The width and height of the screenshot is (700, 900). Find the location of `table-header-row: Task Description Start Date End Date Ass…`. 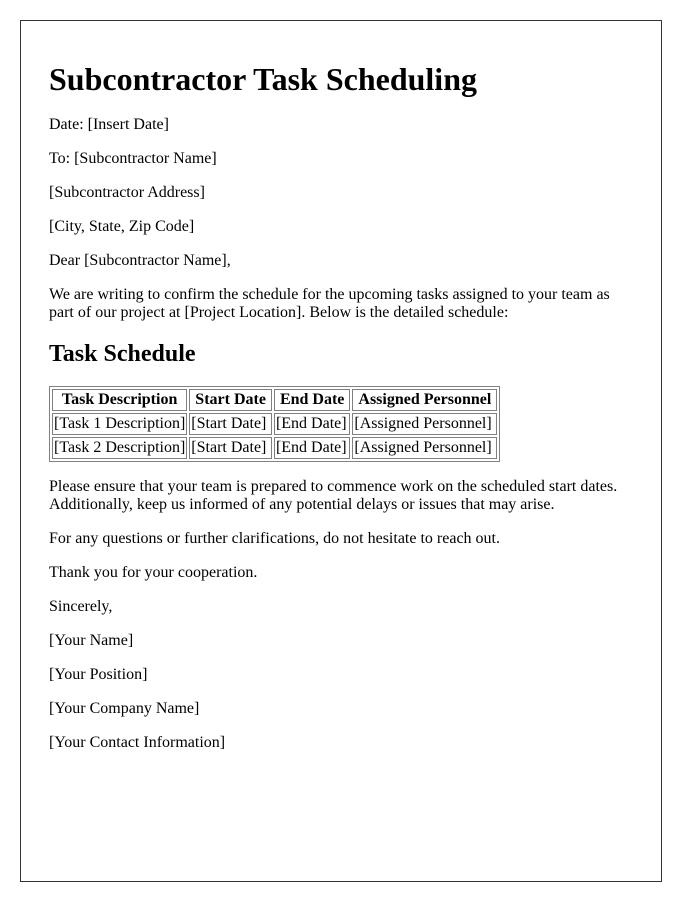

table-header-row: Task Description Start Date End Date Ass… is located at coordinates (275, 400).